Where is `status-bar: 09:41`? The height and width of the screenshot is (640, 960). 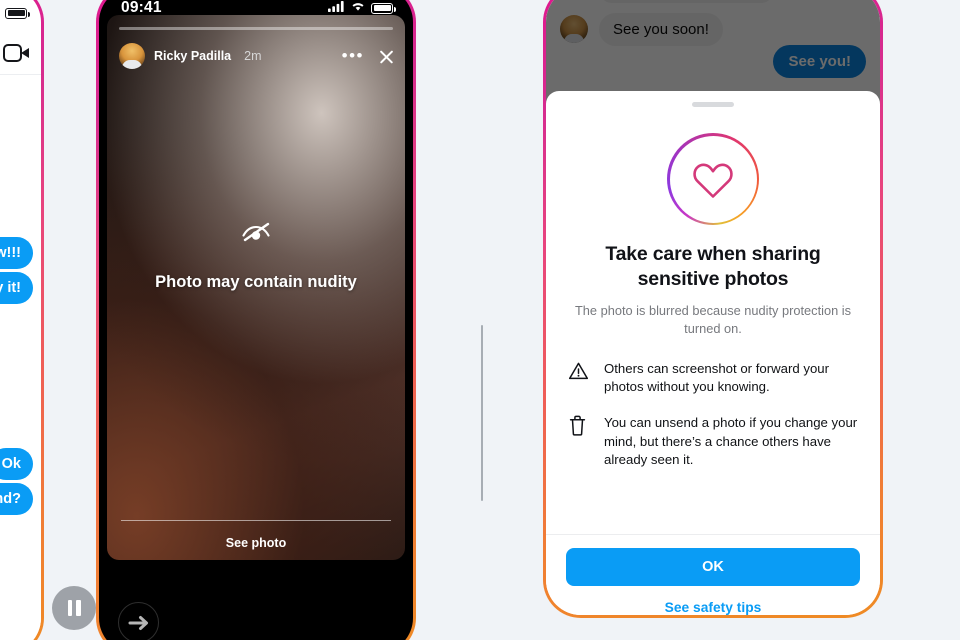
status-bar: 09:41 is located at coordinates (256, 14).